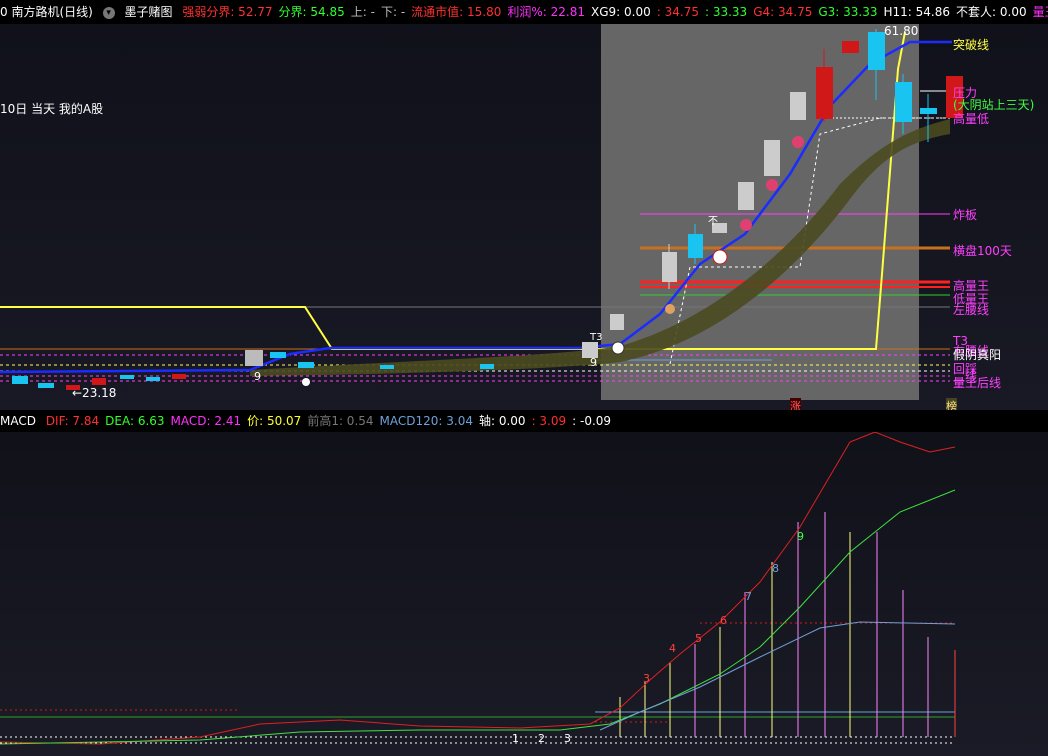 The height and width of the screenshot is (756, 1048). I want to click on header-value-5: 利润%: 22.81, so click(546, 12).